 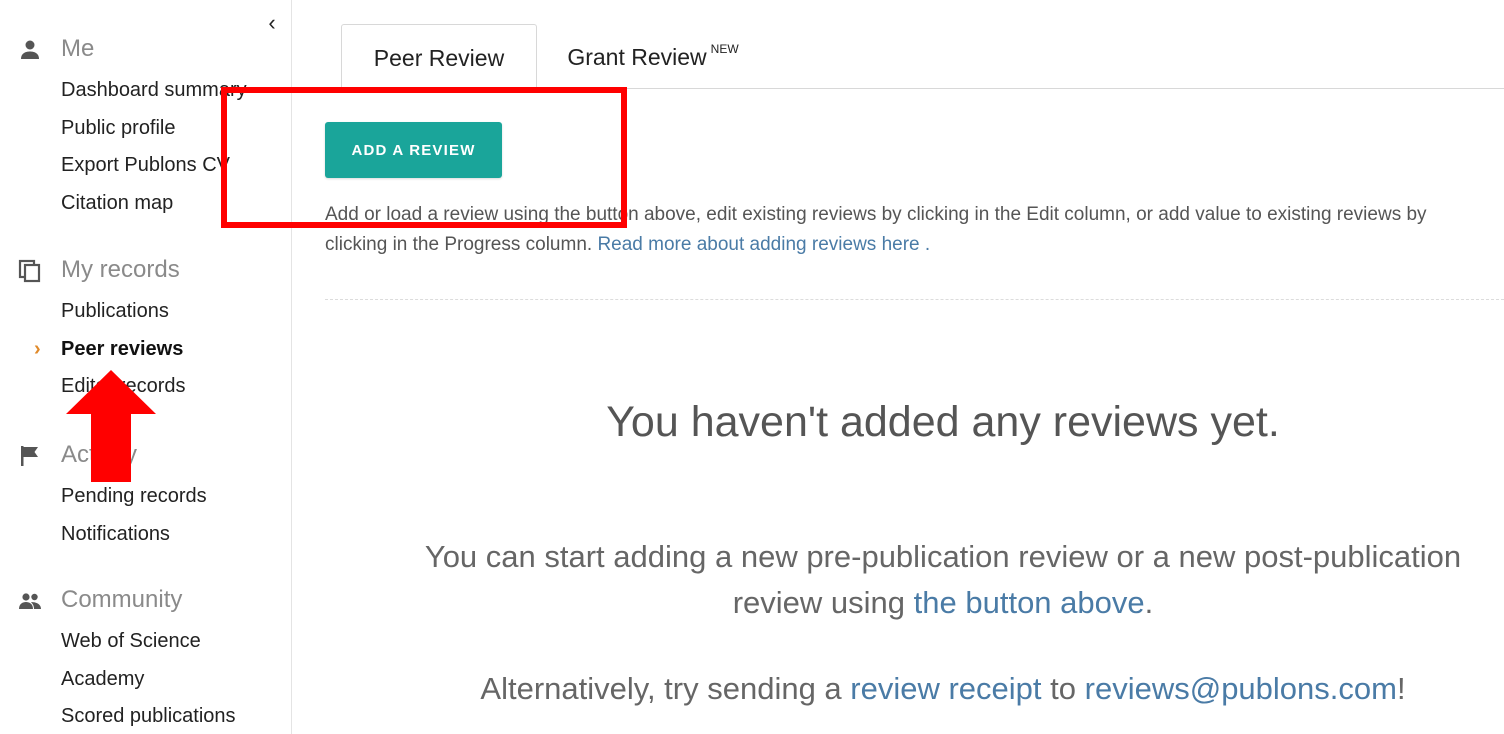 I want to click on flag-icon, so click(x=29, y=456).